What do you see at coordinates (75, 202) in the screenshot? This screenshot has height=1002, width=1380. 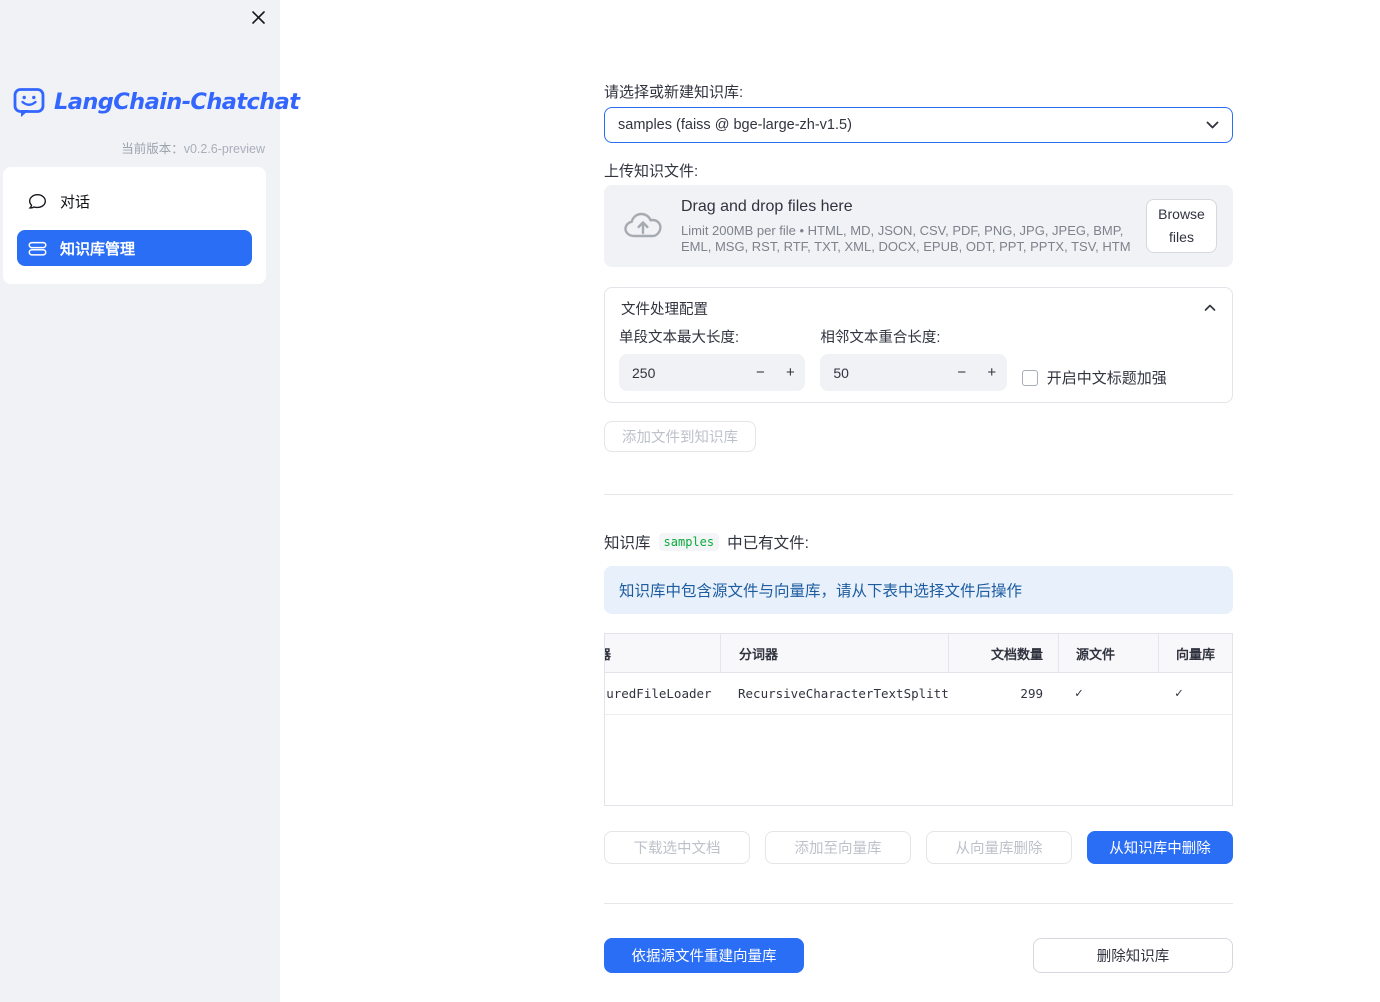 I see `sidebar-item-label: 对话` at bounding box center [75, 202].